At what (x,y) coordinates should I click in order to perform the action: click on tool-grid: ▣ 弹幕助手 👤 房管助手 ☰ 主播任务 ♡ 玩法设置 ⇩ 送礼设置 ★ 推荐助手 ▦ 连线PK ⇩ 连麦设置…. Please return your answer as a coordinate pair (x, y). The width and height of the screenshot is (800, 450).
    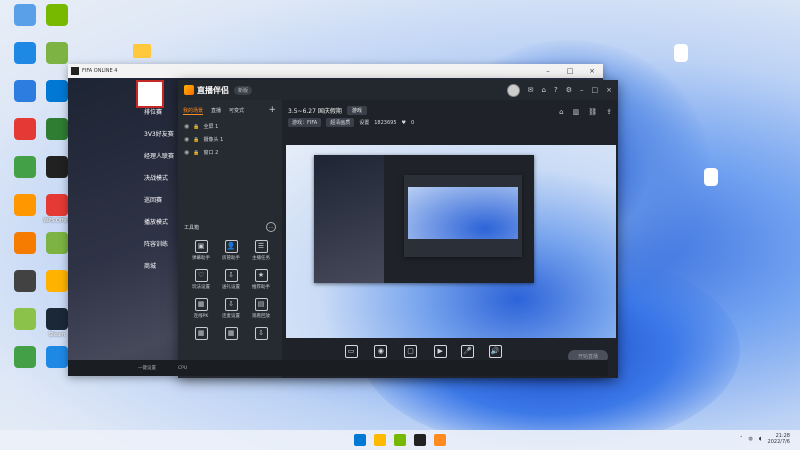
    Looking at the image, I should click on (231, 291).